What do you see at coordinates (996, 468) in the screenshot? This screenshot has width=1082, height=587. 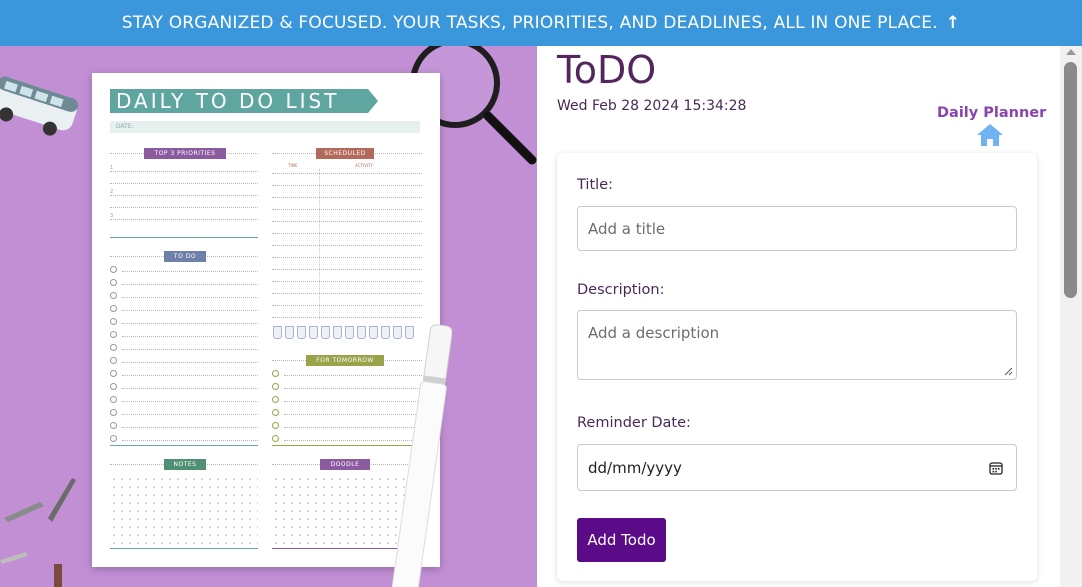 I see `calendar-icon` at bounding box center [996, 468].